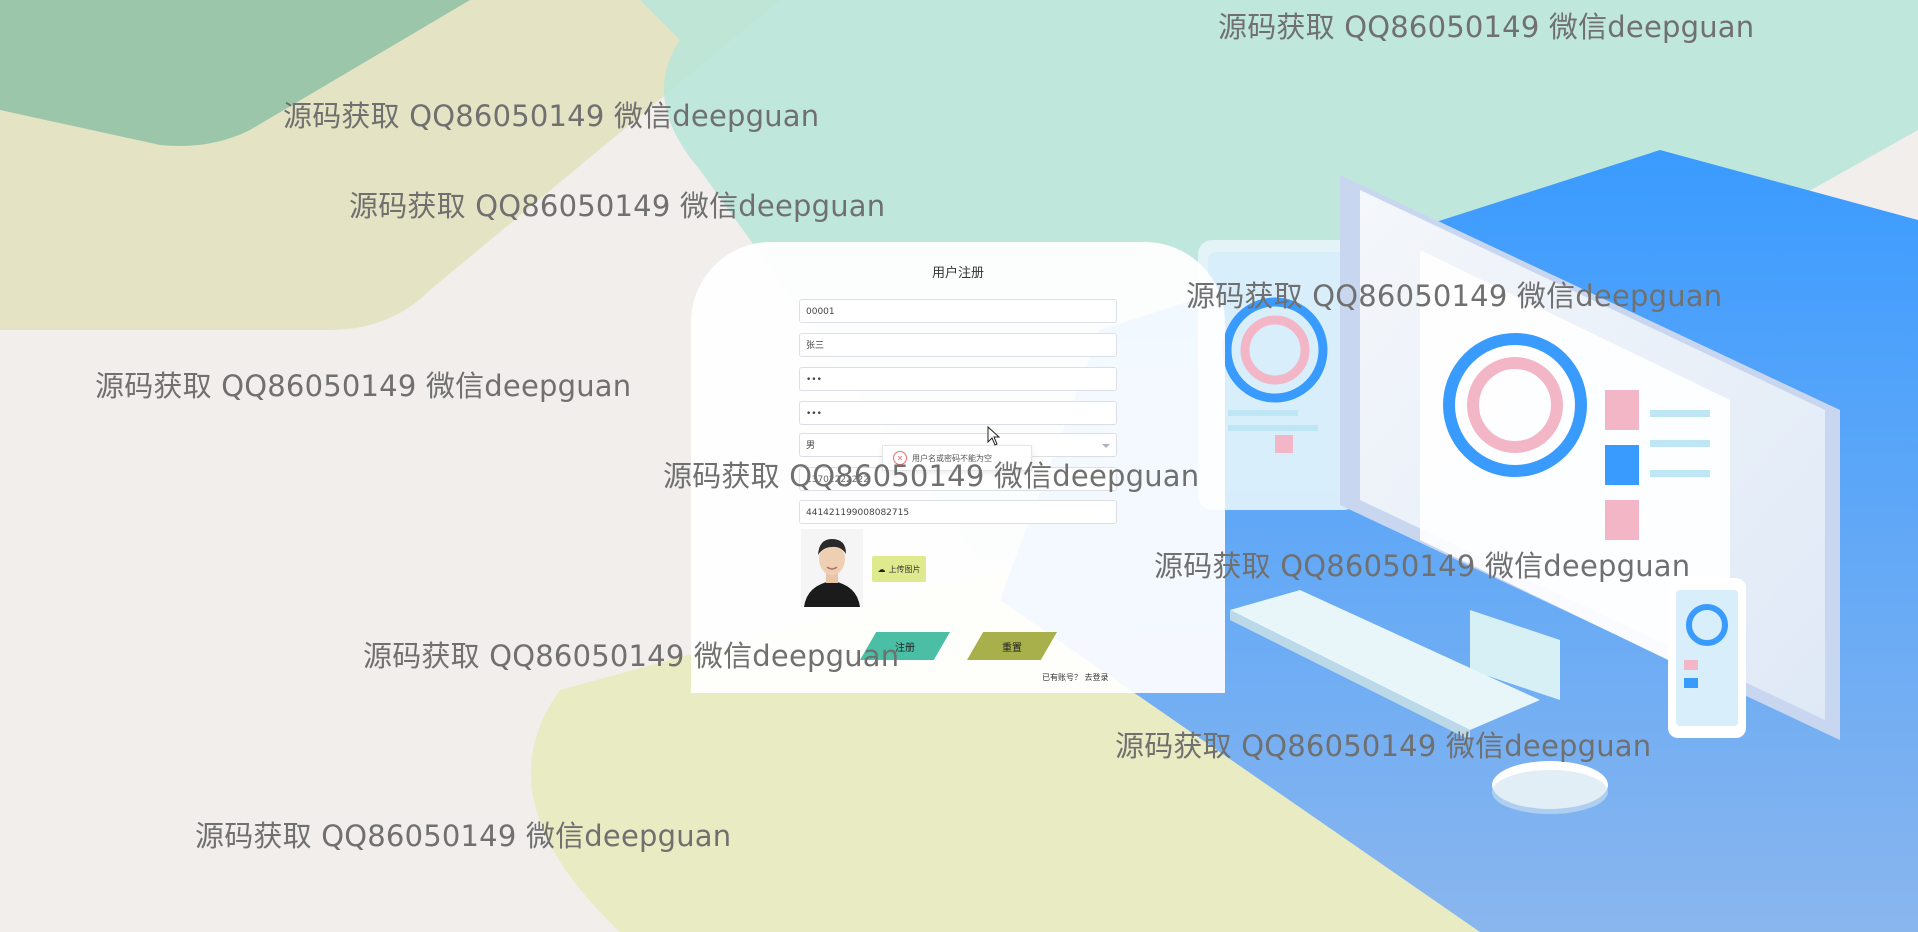 Image resolution: width=1918 pixels, height=932 pixels. Describe the element at coordinates (994, 436) in the screenshot. I see `mouse-cursor-icon` at that location.